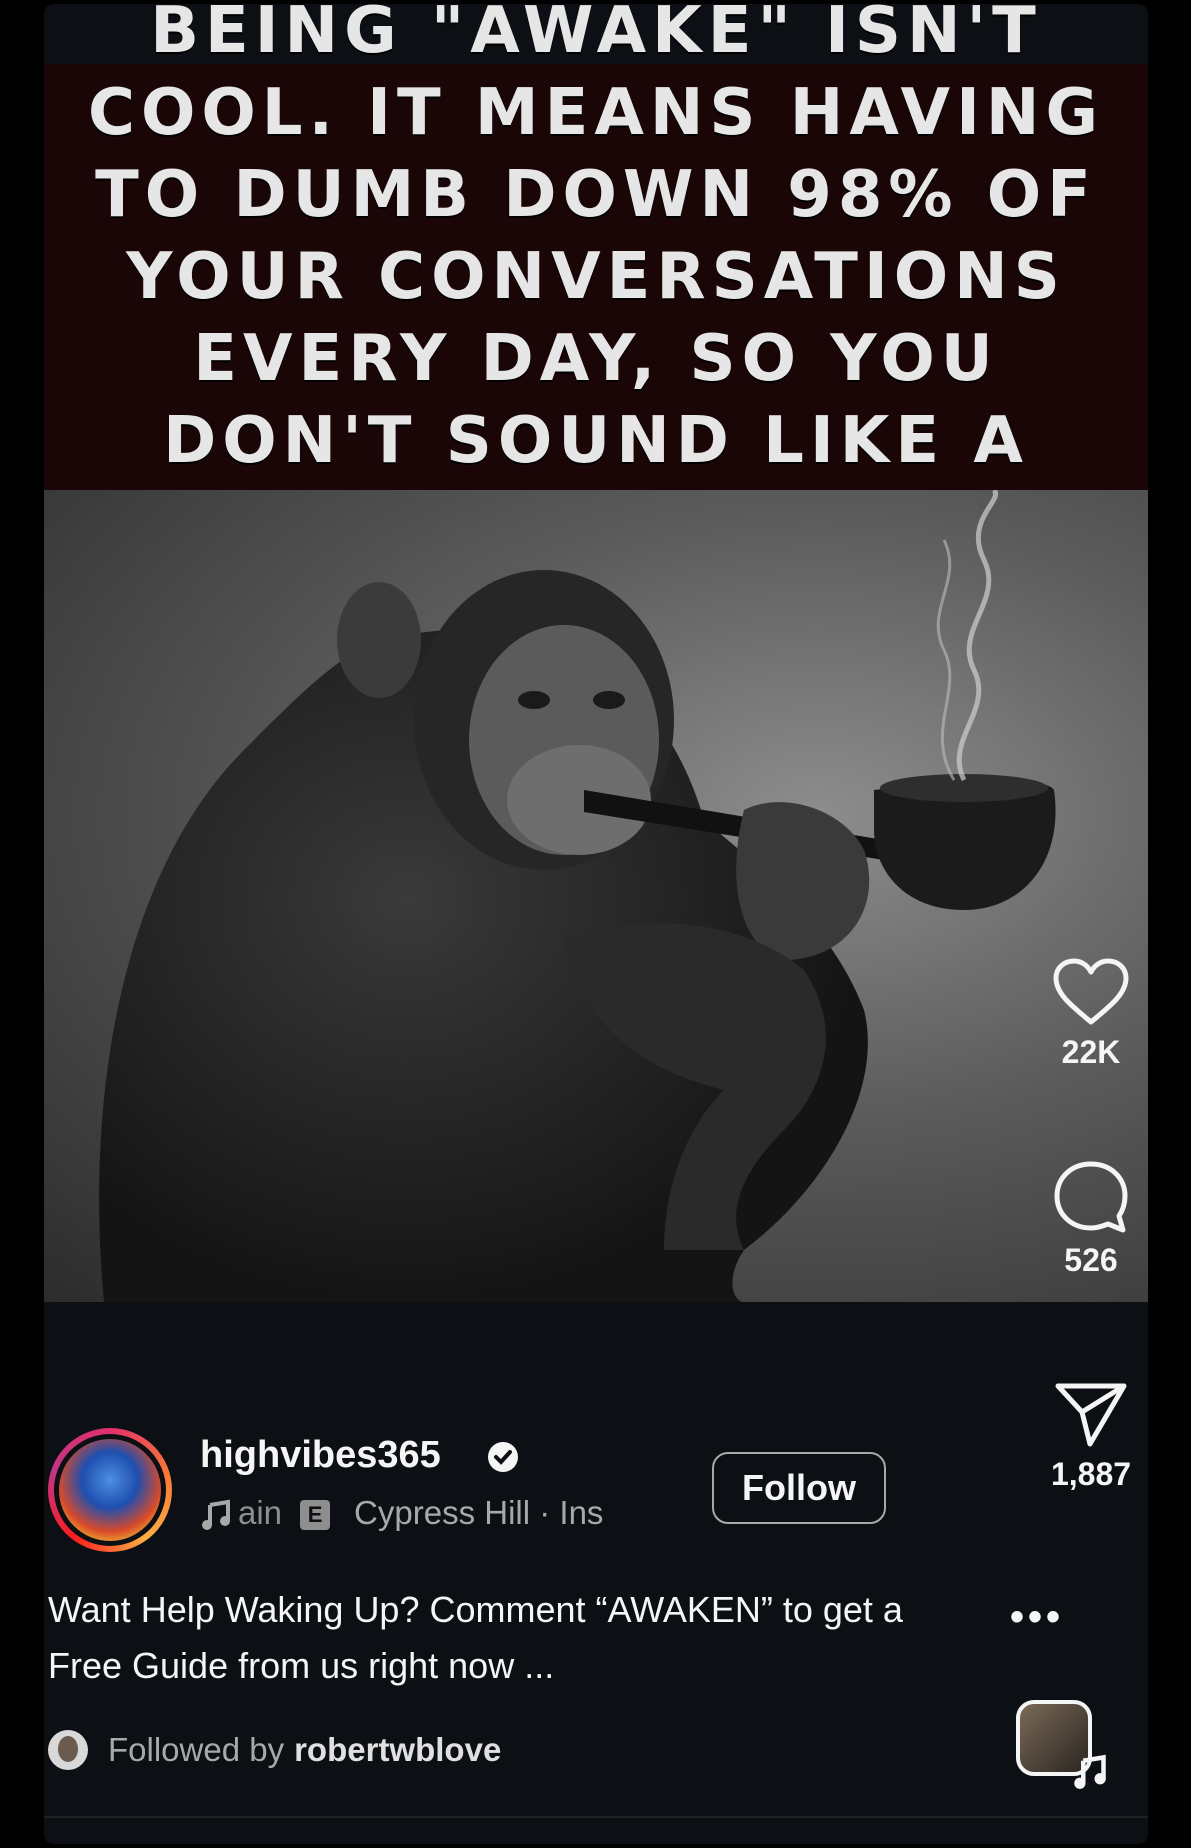 Image resolution: width=1191 pixels, height=1848 pixels. Describe the element at coordinates (1090, 1771) in the screenshot. I see `audio-note-icon` at that location.